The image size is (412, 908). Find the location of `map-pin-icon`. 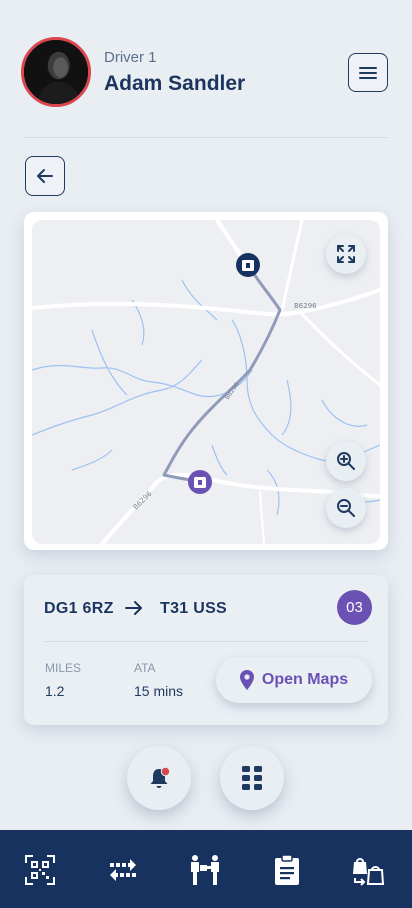

map-pin-icon is located at coordinates (246, 680).